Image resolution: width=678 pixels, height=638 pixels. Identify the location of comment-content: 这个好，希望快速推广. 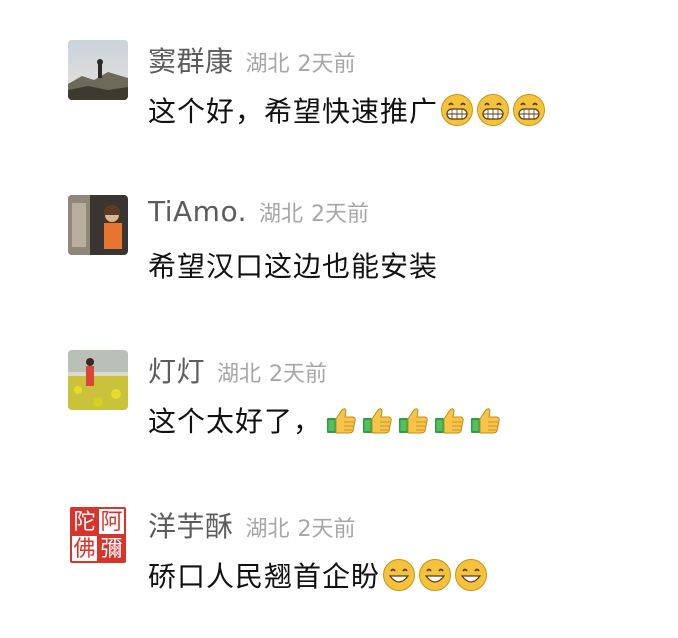
(348, 110).